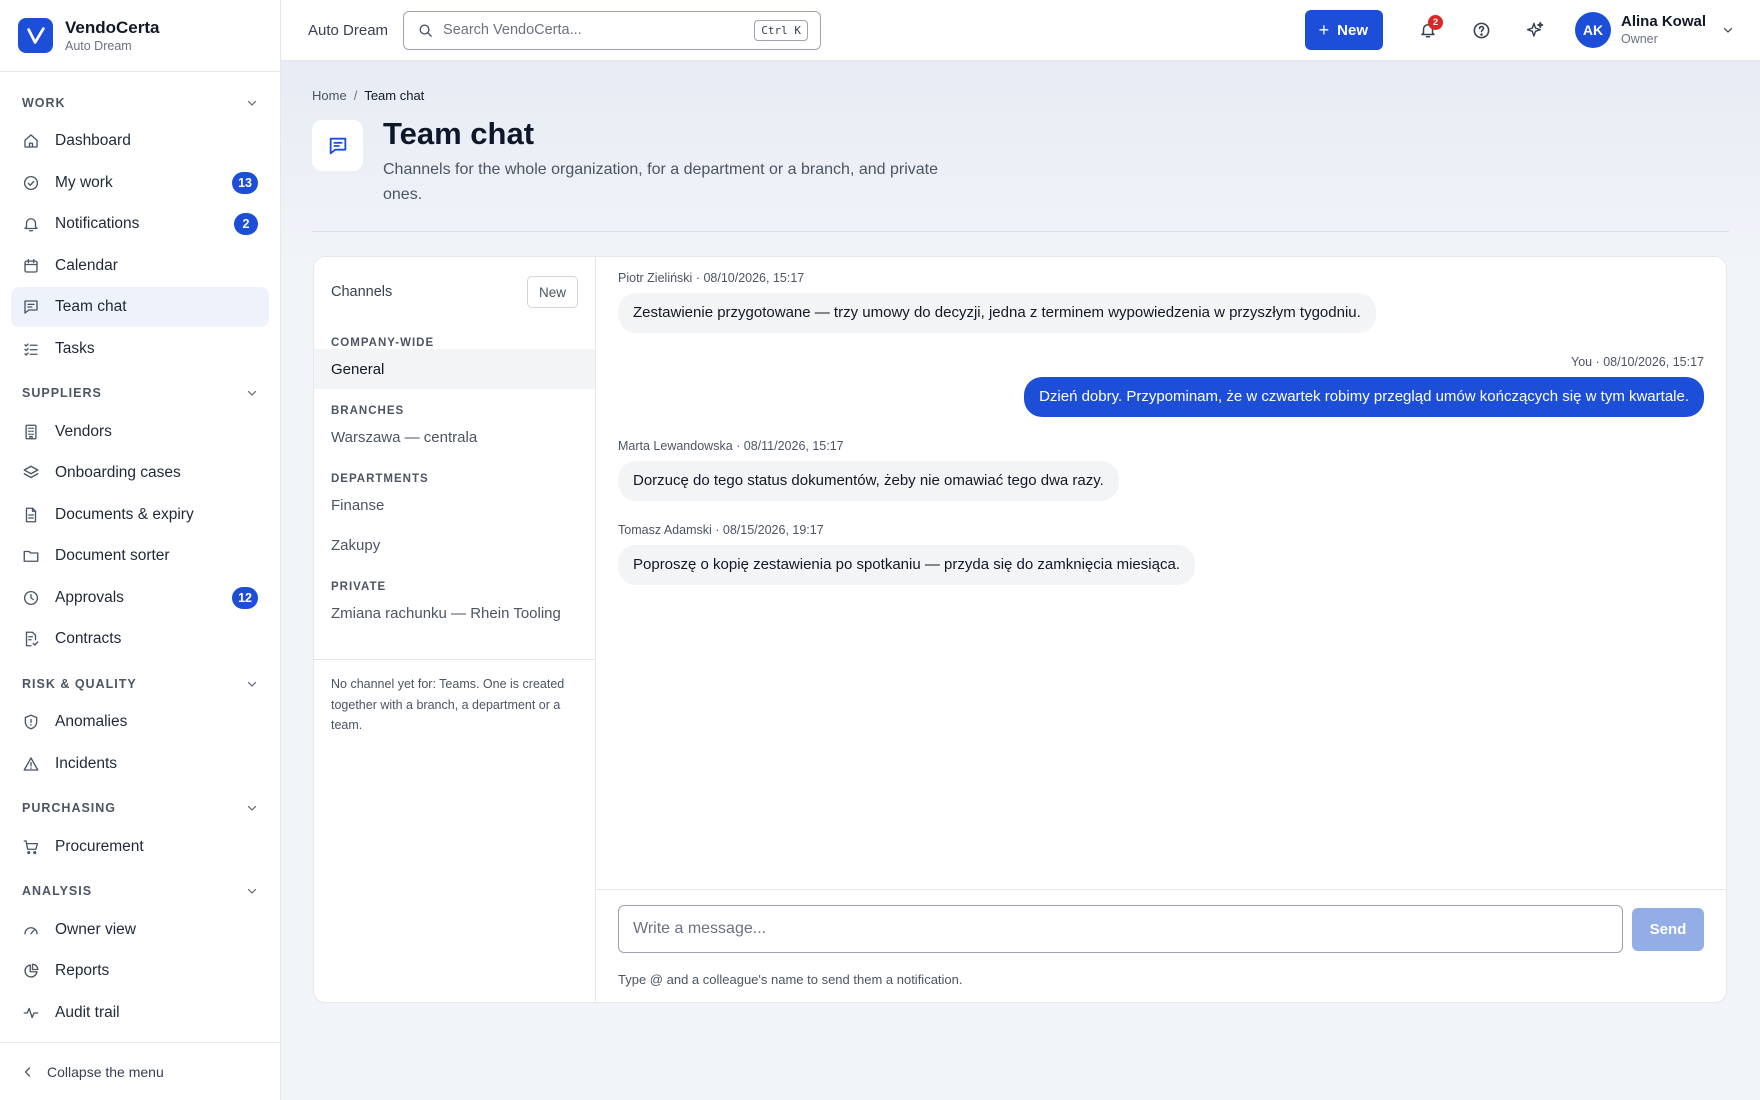  Describe the element at coordinates (348, 30) in the screenshot. I see `org-switcher: Auto Dream` at that location.